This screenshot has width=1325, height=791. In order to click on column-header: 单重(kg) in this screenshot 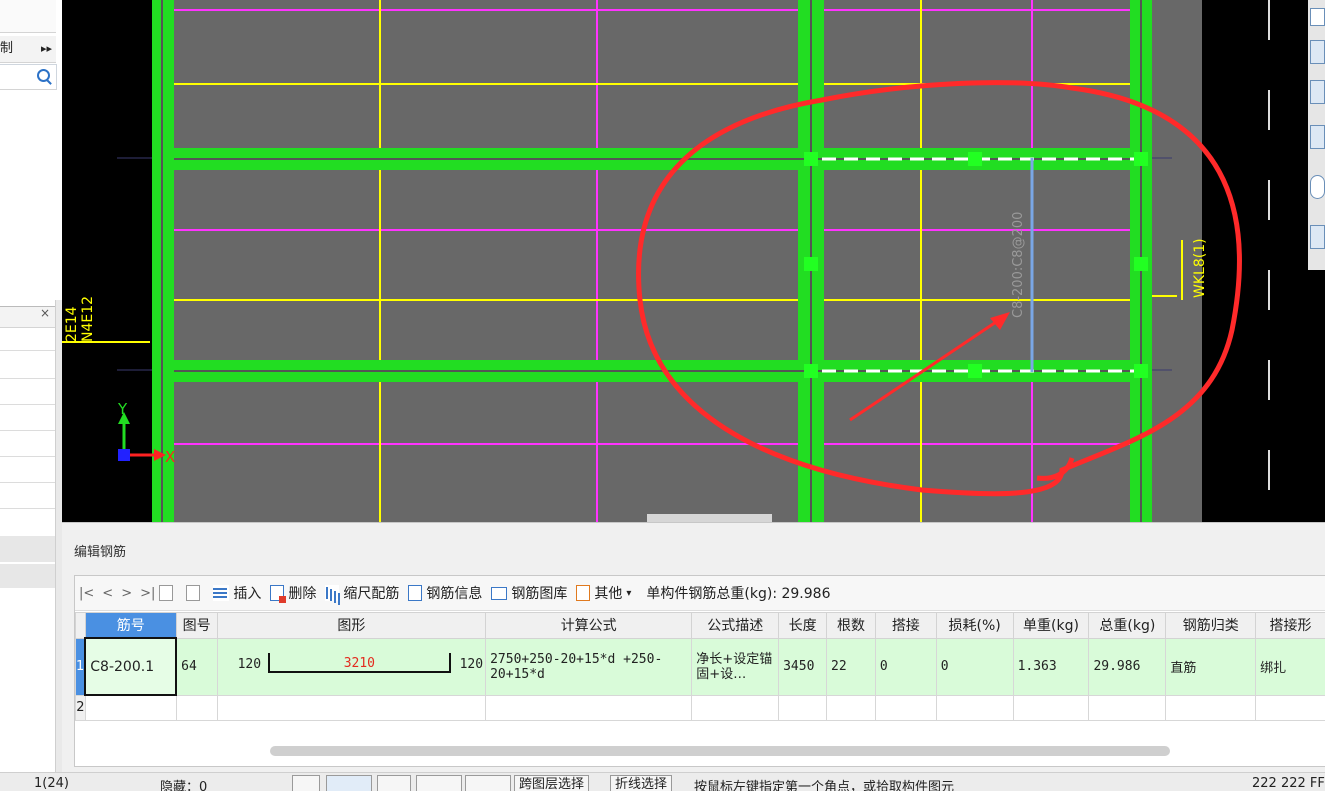, I will do `click(1051, 626)`.